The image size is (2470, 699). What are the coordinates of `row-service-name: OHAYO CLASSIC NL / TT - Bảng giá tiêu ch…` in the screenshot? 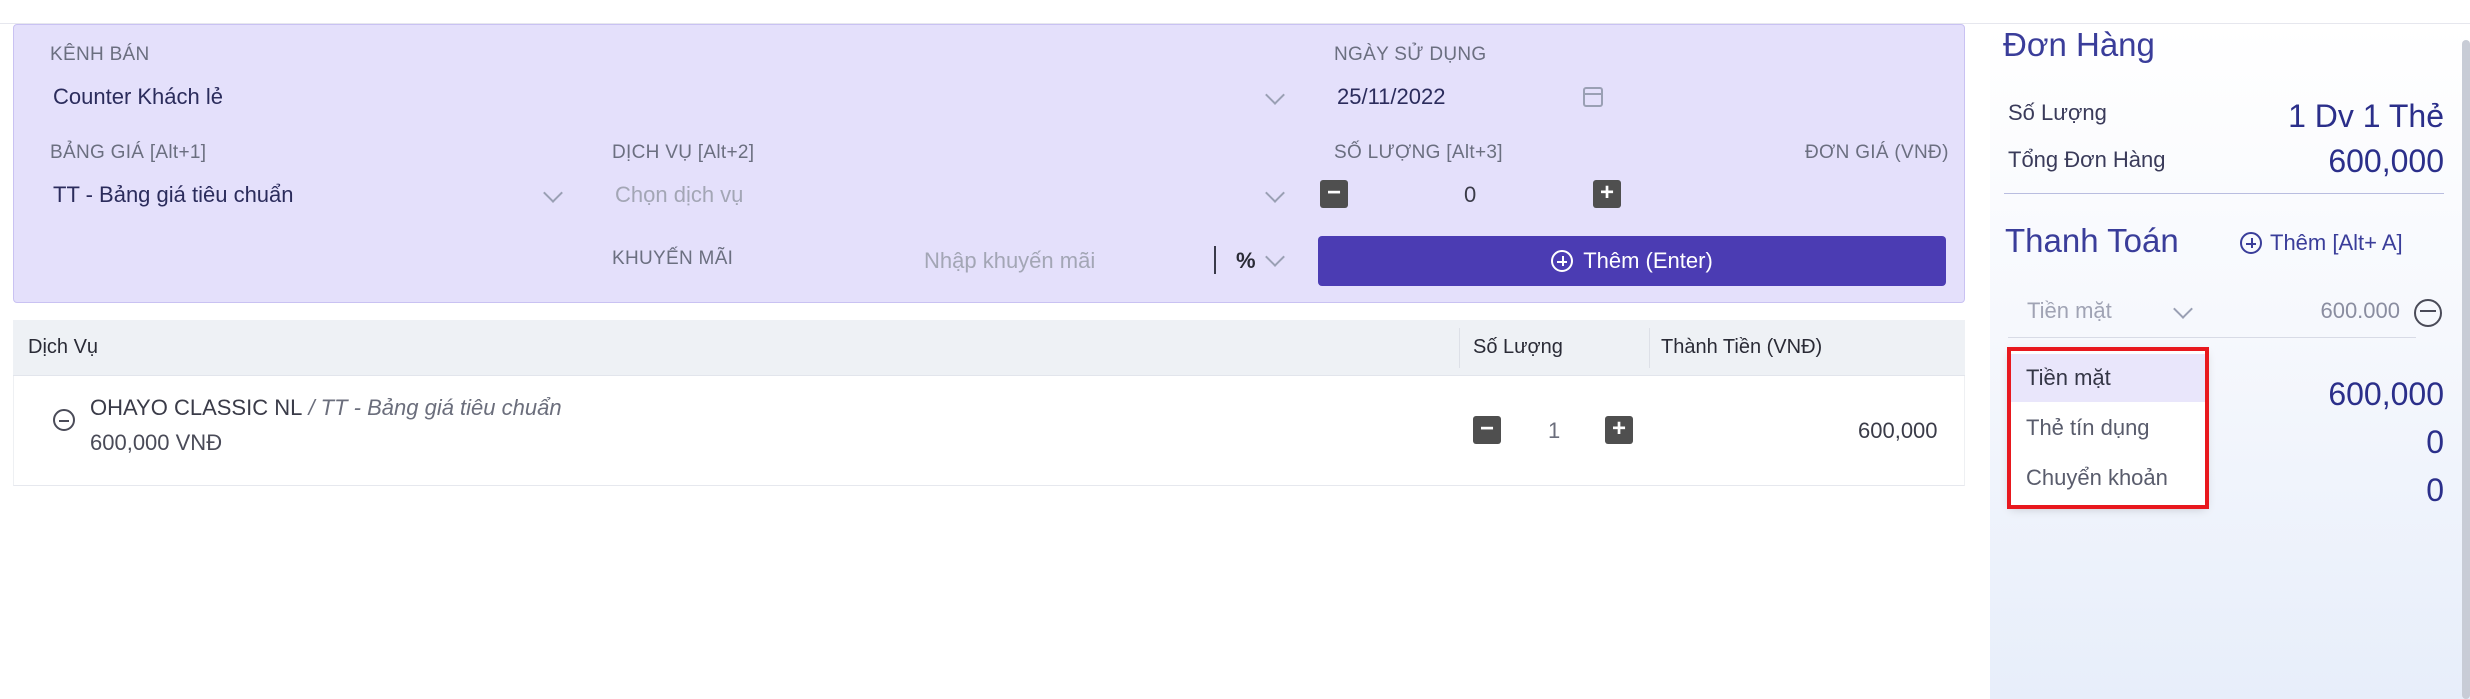 It's located at (326, 407).